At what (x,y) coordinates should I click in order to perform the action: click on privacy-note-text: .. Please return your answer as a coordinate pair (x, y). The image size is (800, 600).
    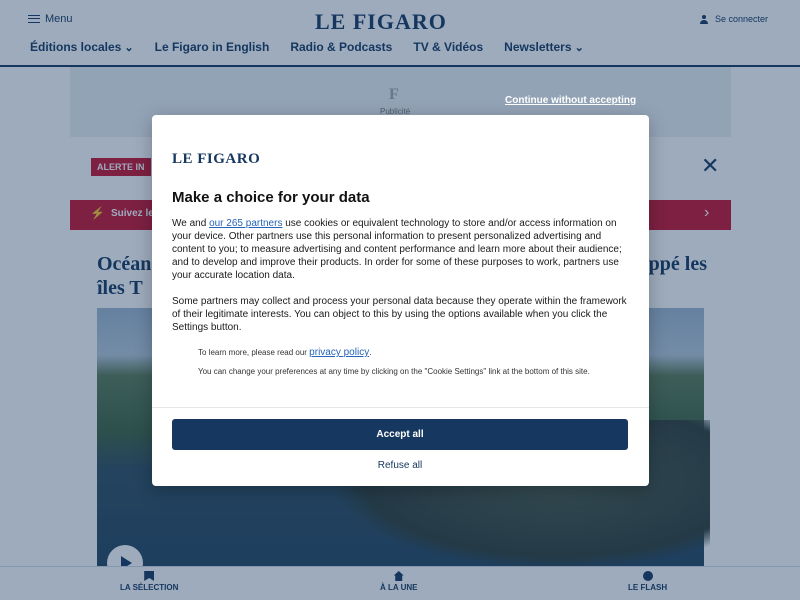
    Looking at the image, I should click on (370, 352).